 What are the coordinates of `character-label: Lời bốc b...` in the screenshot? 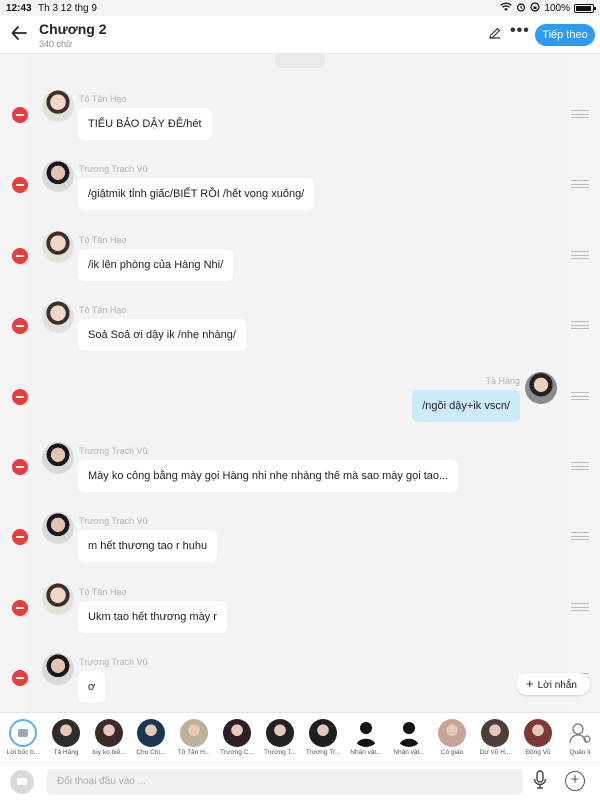 It's located at (23, 752).